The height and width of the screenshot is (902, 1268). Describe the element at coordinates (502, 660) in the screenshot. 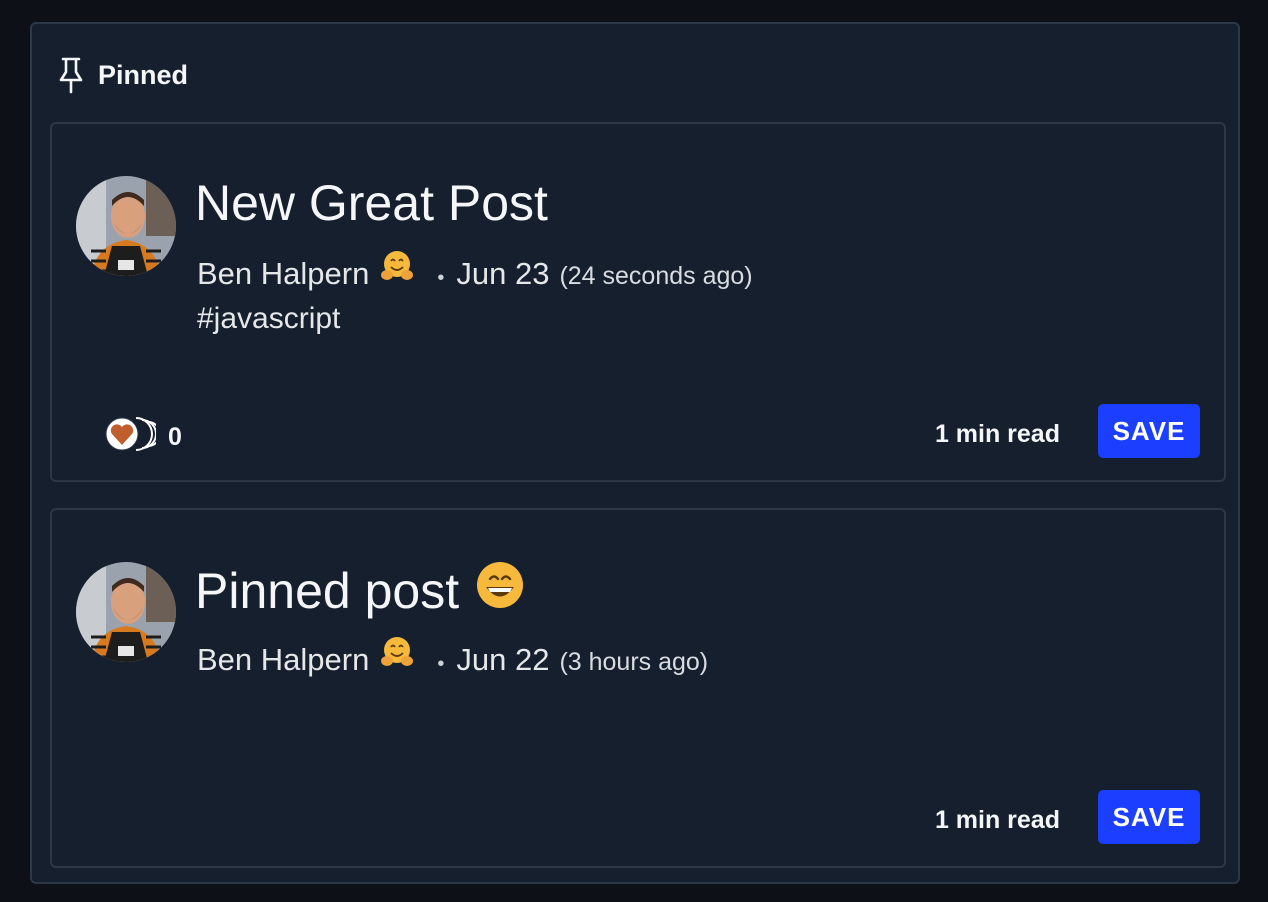

I see `post-date: Jun 22` at that location.